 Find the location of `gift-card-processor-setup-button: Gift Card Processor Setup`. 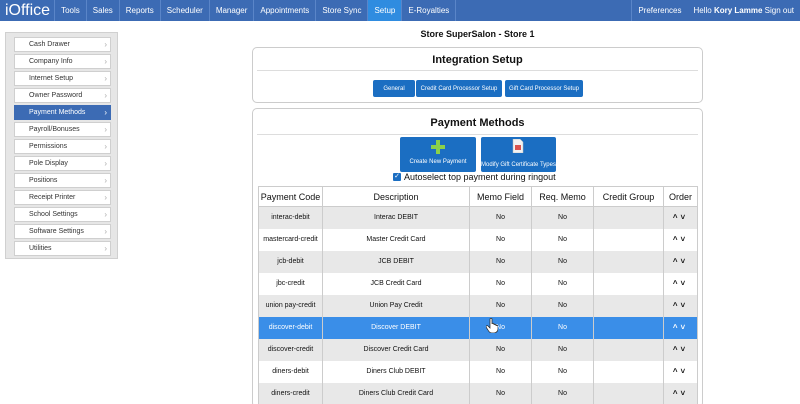

gift-card-processor-setup-button: Gift Card Processor Setup is located at coordinates (544, 88).